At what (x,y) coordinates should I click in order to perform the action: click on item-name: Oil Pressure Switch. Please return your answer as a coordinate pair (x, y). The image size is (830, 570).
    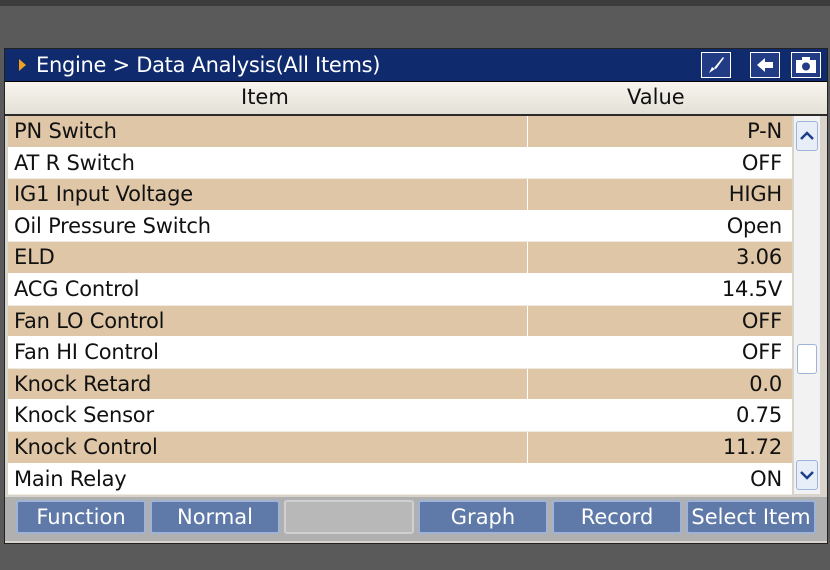
    Looking at the image, I should click on (112, 225).